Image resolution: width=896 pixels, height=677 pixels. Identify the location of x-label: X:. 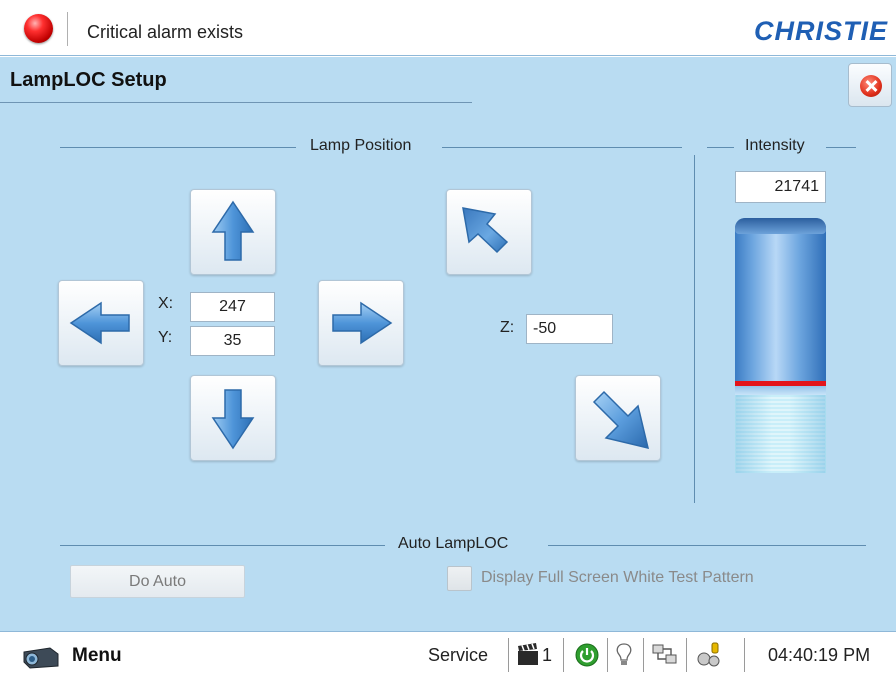
(166, 303).